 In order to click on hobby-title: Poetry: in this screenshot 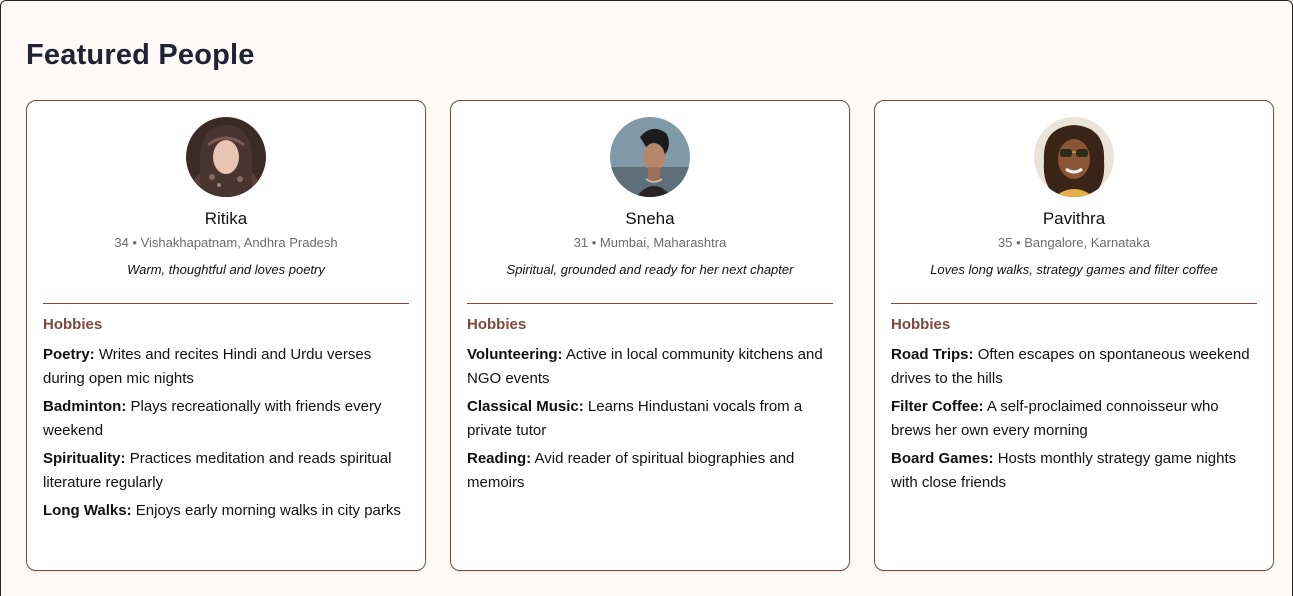, I will do `click(69, 354)`.